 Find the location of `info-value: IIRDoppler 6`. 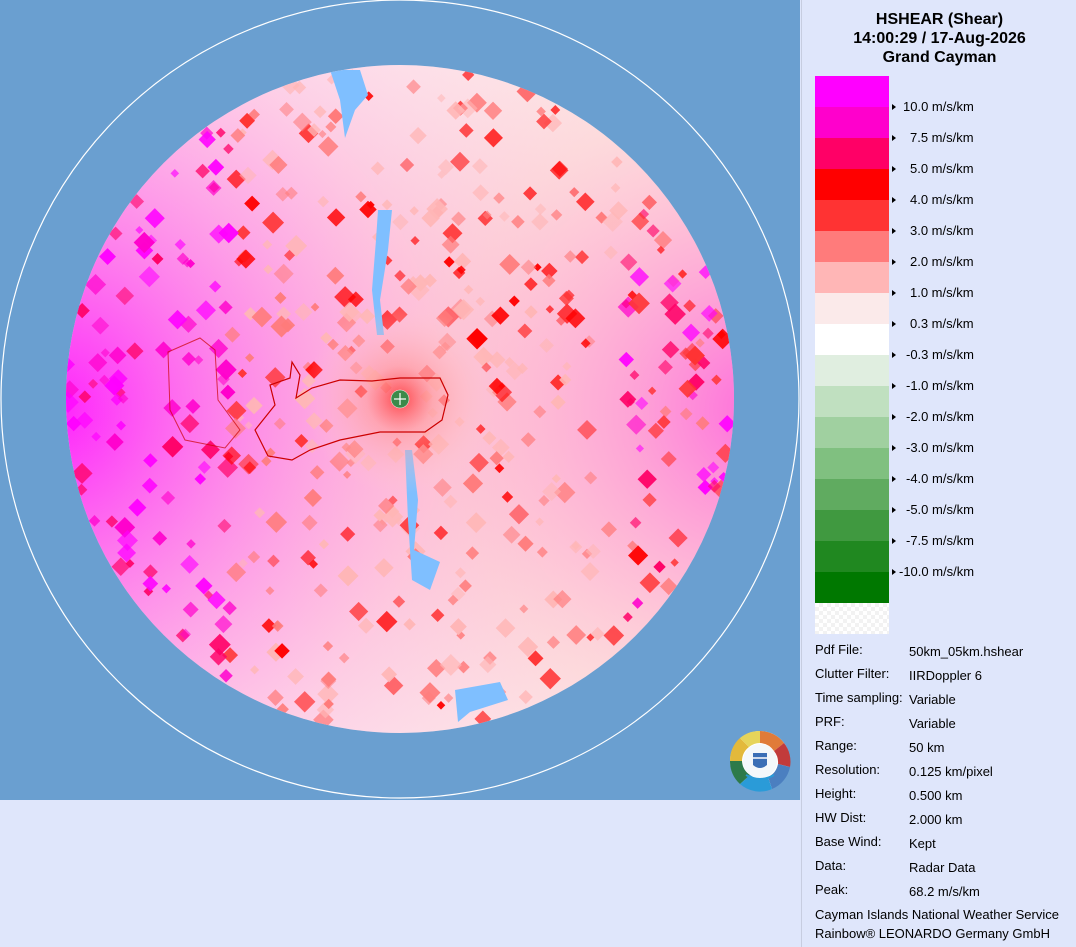

info-value: IIRDoppler 6 is located at coordinates (945, 675).